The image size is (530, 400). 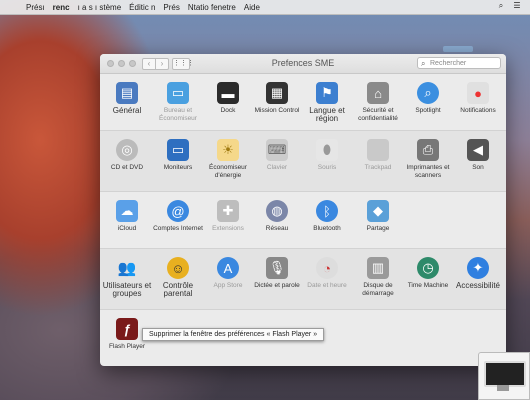 I want to click on pref-date-heure: ◔ Date et heure, so click(x=327, y=273).